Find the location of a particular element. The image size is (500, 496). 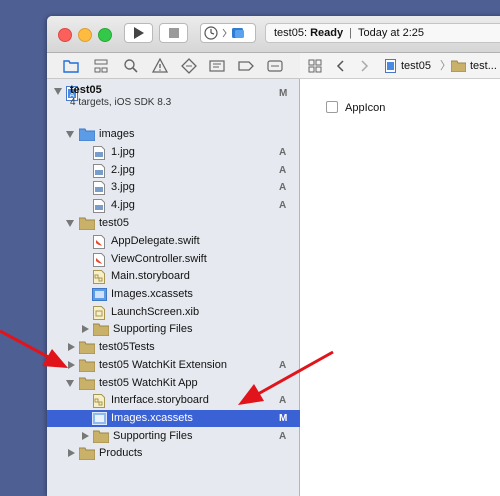

toolbar: test05: Ready | Today at 2:25 is located at coordinates (273, 34).